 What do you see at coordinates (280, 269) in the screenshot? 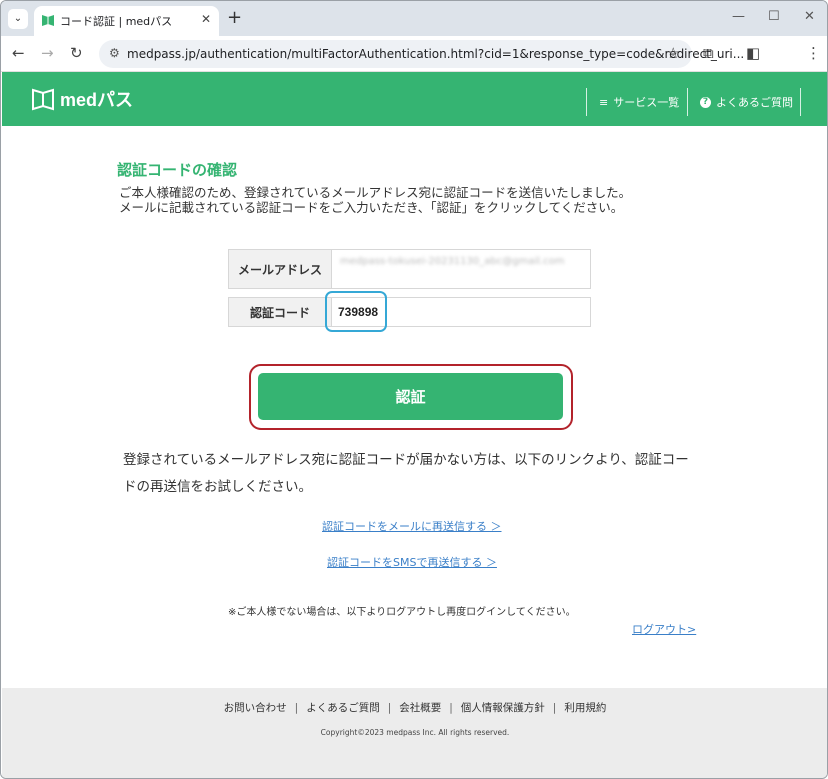
I see `email-label: メールアドレス` at bounding box center [280, 269].